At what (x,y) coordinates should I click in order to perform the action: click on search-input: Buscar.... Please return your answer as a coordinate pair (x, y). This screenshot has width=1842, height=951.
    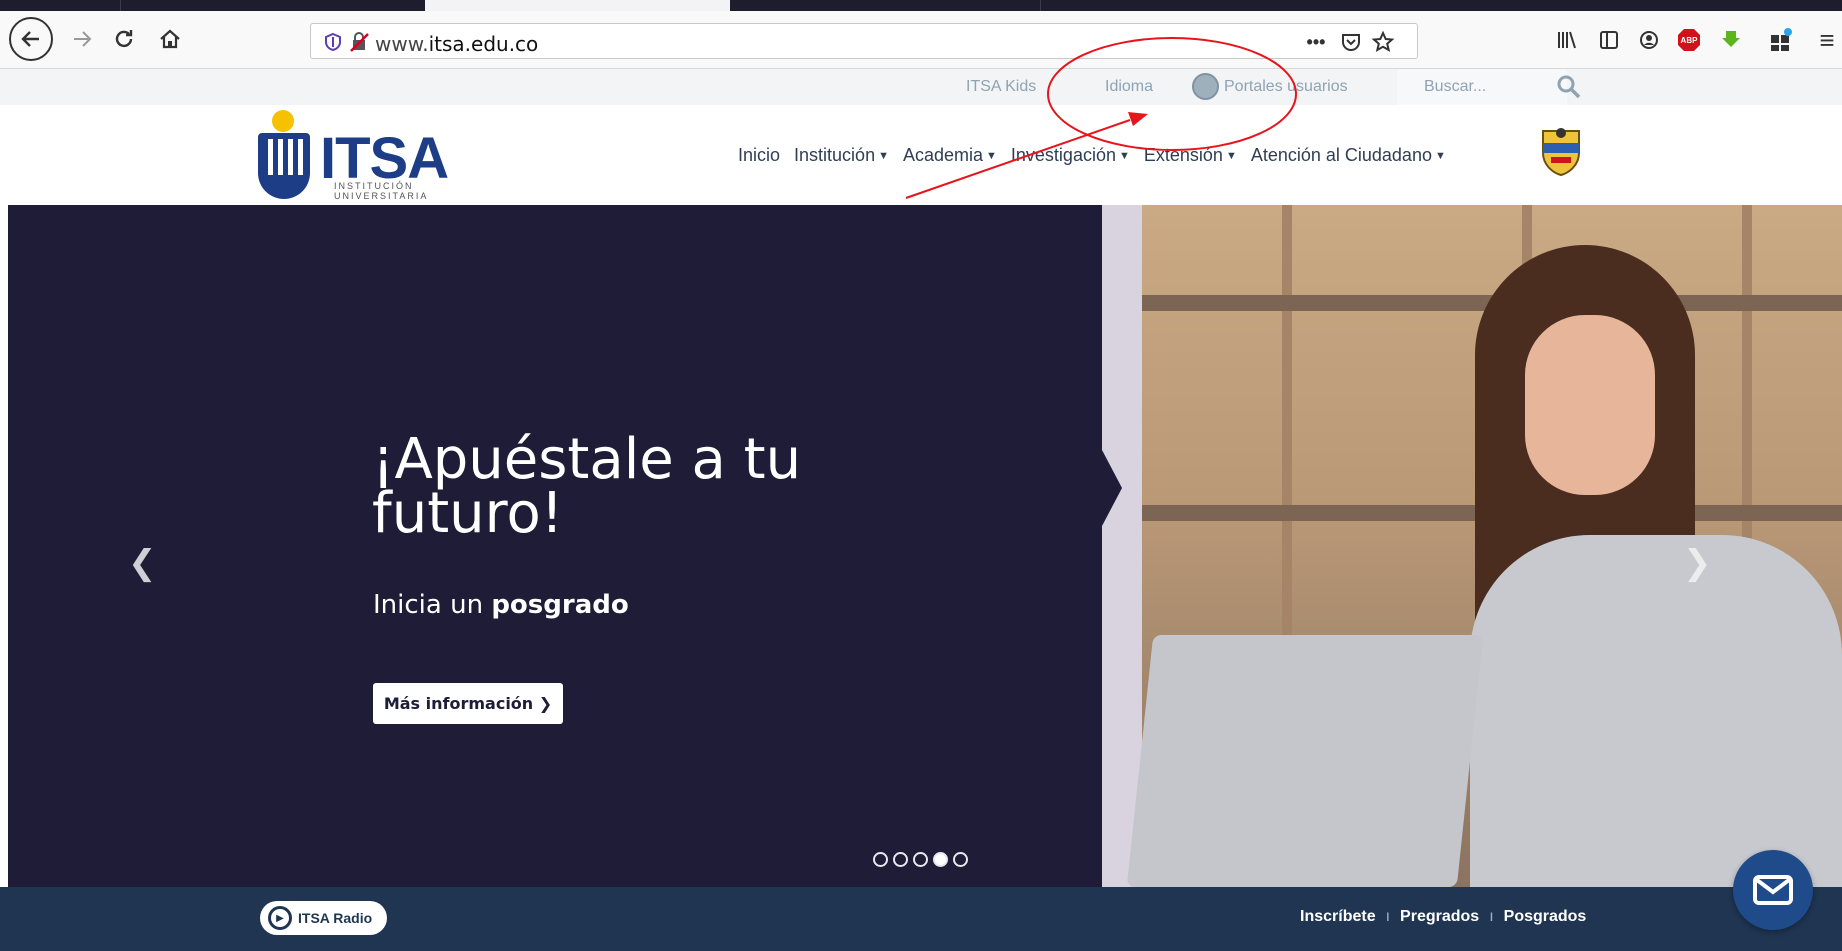
    Looking at the image, I should click on (1482, 87).